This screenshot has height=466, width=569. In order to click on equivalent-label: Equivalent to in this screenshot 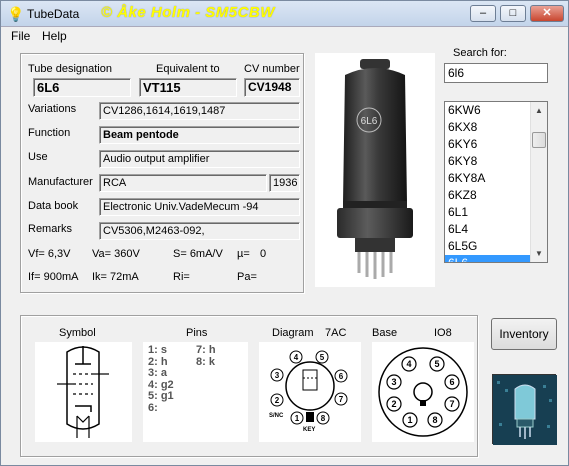, I will do `click(188, 69)`.